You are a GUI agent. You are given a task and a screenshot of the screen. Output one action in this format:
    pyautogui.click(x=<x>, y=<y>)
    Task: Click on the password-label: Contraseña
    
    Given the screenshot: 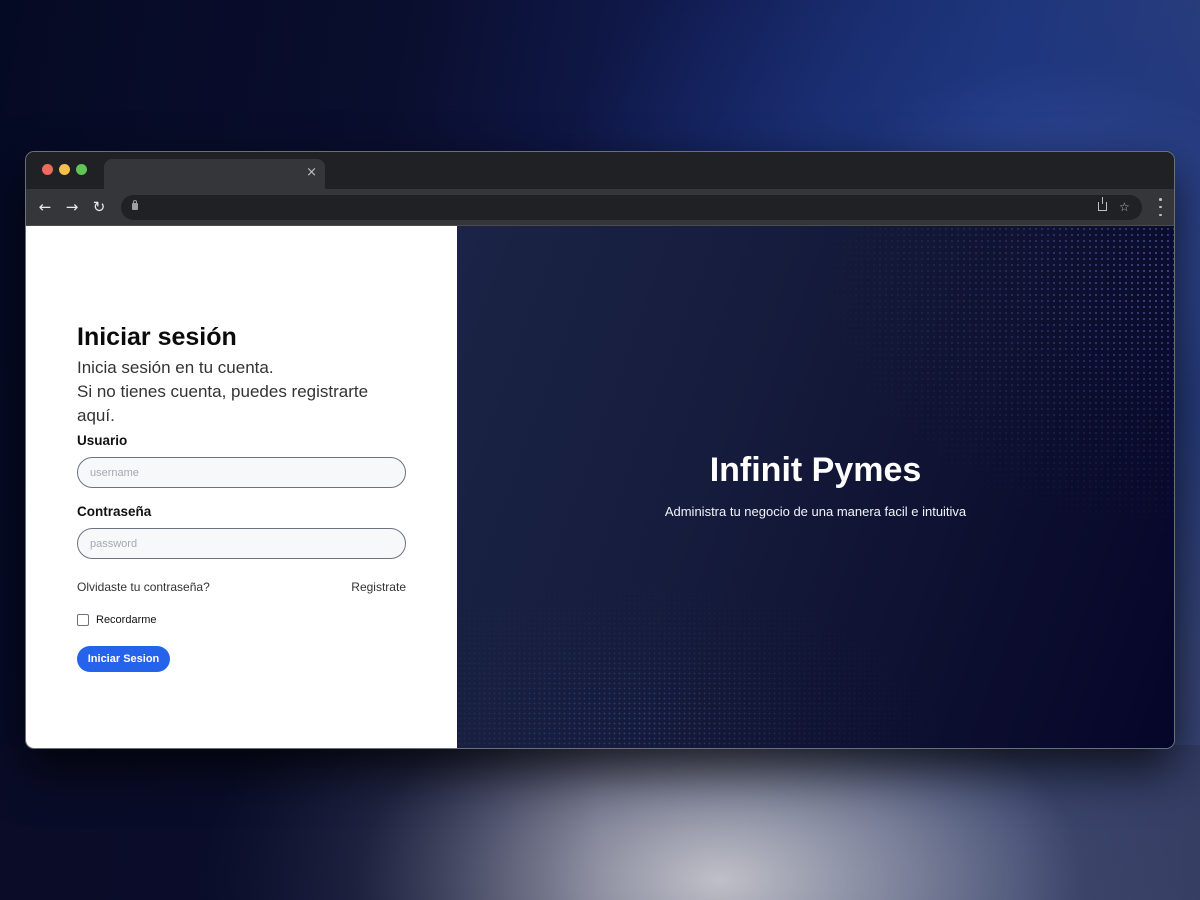 What is the action you would take?
    pyautogui.click(x=114, y=511)
    